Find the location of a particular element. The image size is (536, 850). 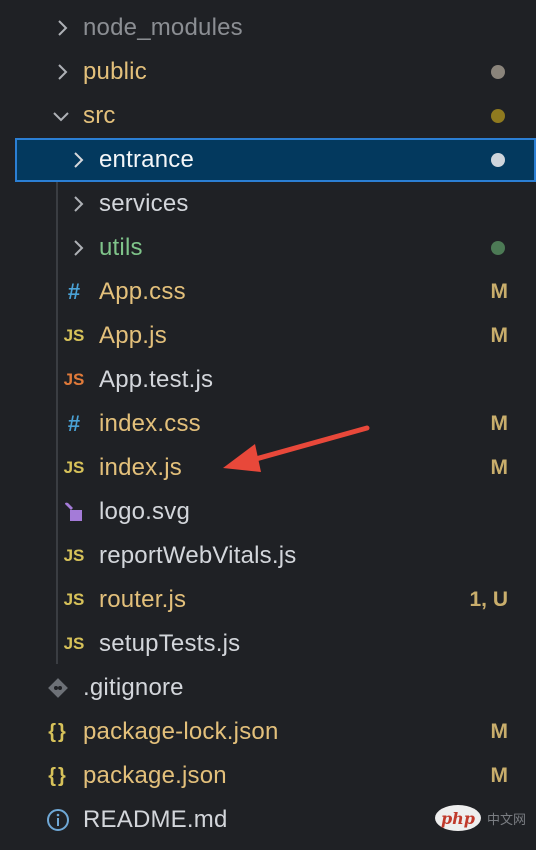

tree-file-package-lock-json: {} package-lock.json M is located at coordinates (268, 732).